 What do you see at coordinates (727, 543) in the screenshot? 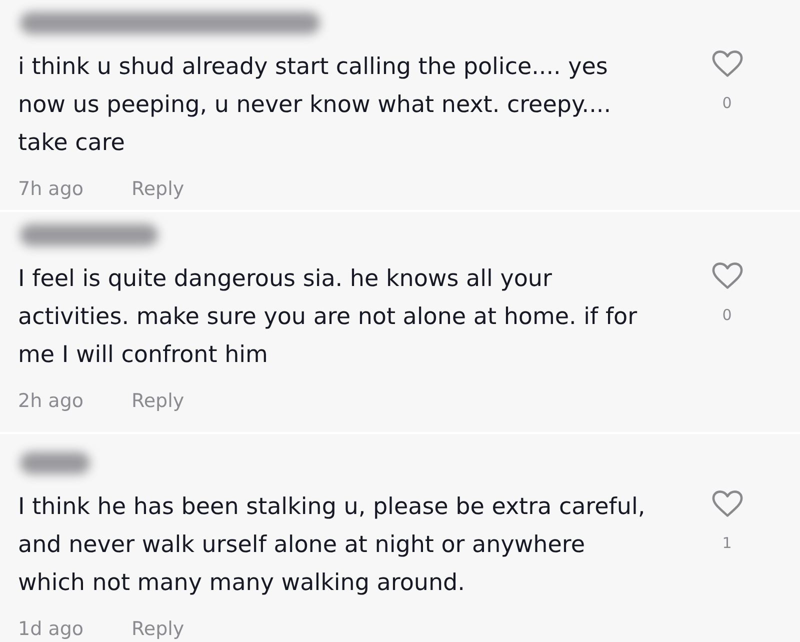
I see `like-count: 1` at bounding box center [727, 543].